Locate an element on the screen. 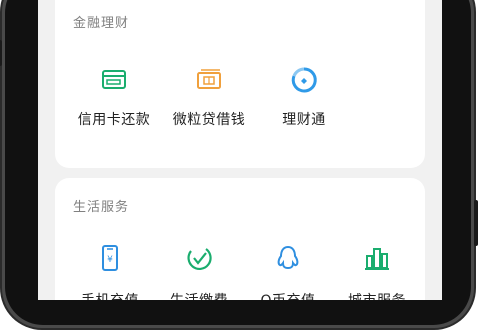 The image size is (480, 330). credit-card-repayment-label: 信用卡还款 is located at coordinates (114, 120).